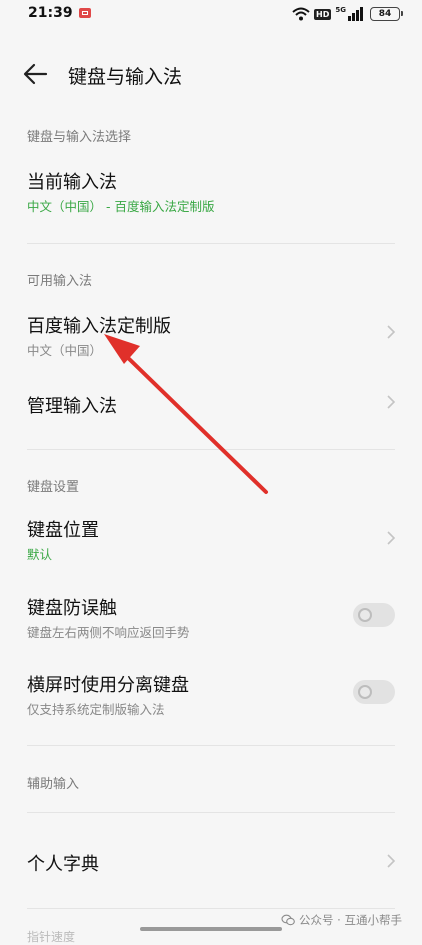 Image resolution: width=422 pixels, height=945 pixels. I want to click on split-keyboard-toggle, so click(374, 692).